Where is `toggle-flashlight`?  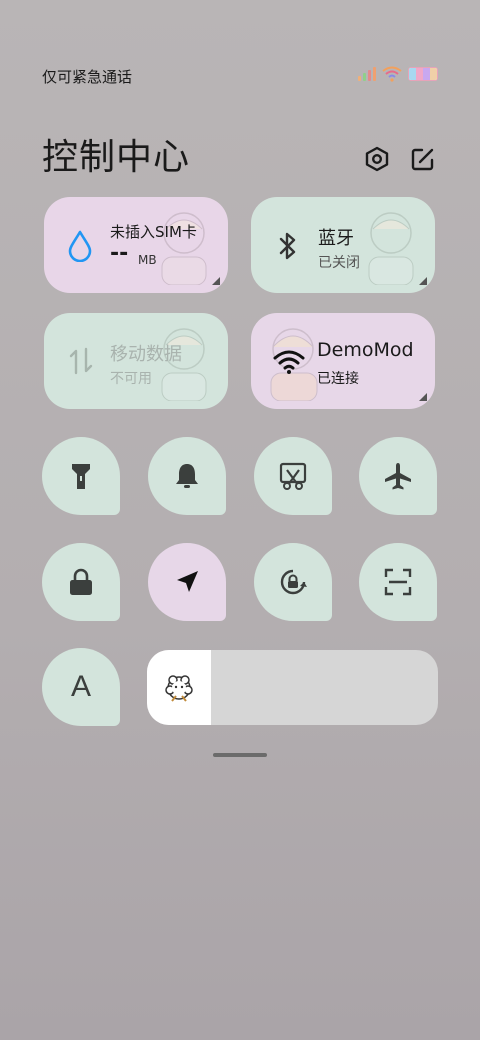
toggle-flashlight is located at coordinates (81, 476).